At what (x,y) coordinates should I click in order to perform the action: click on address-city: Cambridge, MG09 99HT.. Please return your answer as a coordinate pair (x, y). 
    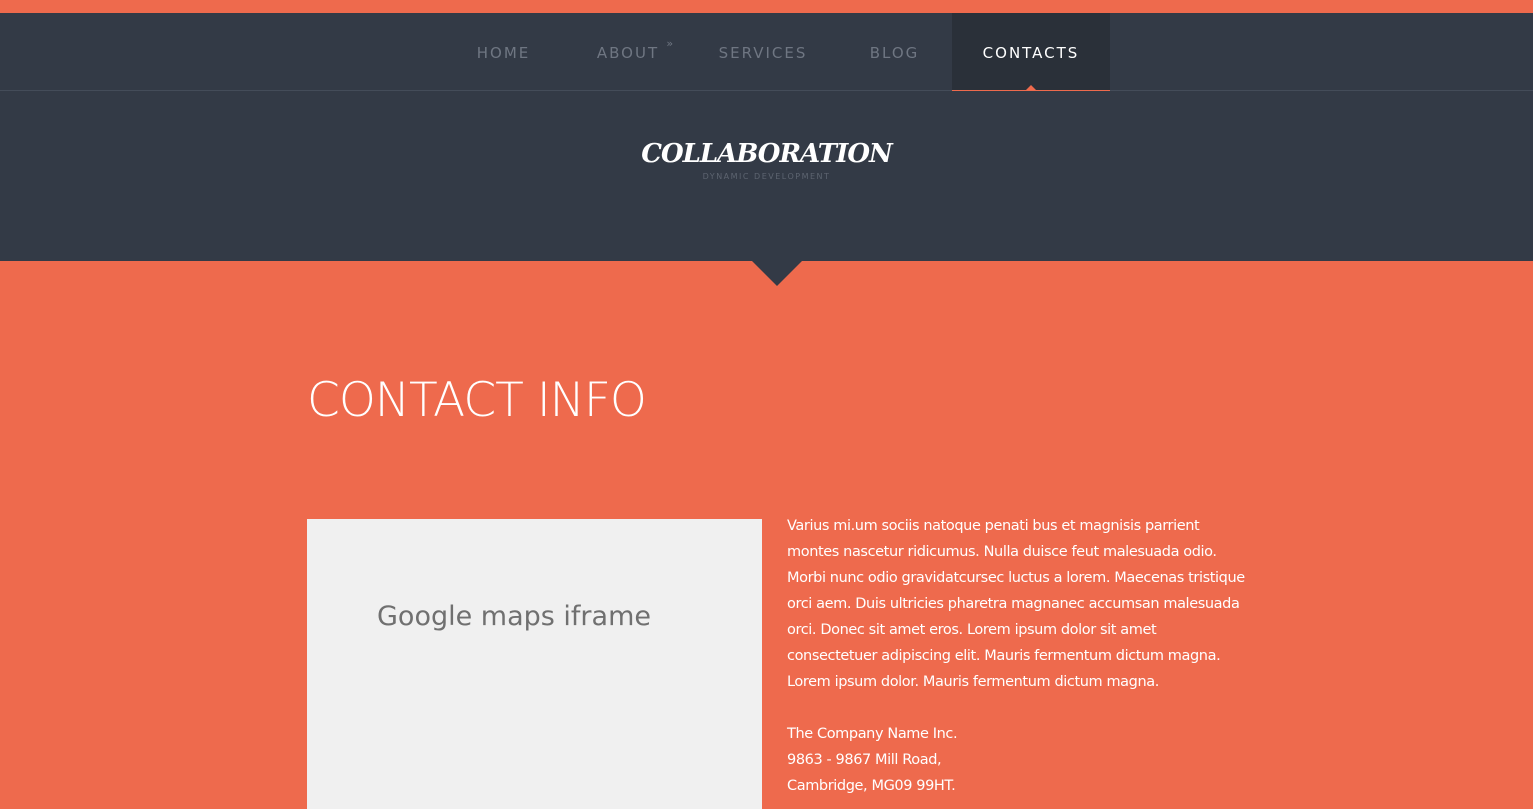
    Looking at the image, I should click on (871, 786).